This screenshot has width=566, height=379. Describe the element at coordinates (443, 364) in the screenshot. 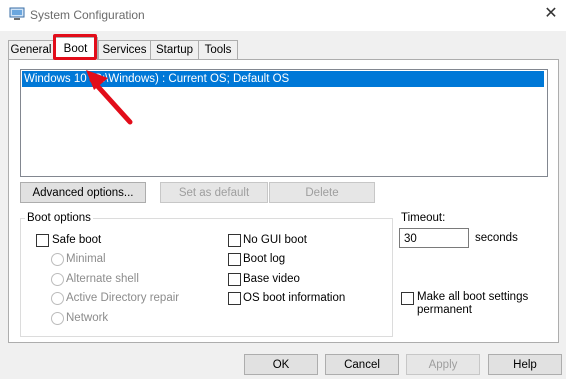

I see `apply-button: Apply` at that location.